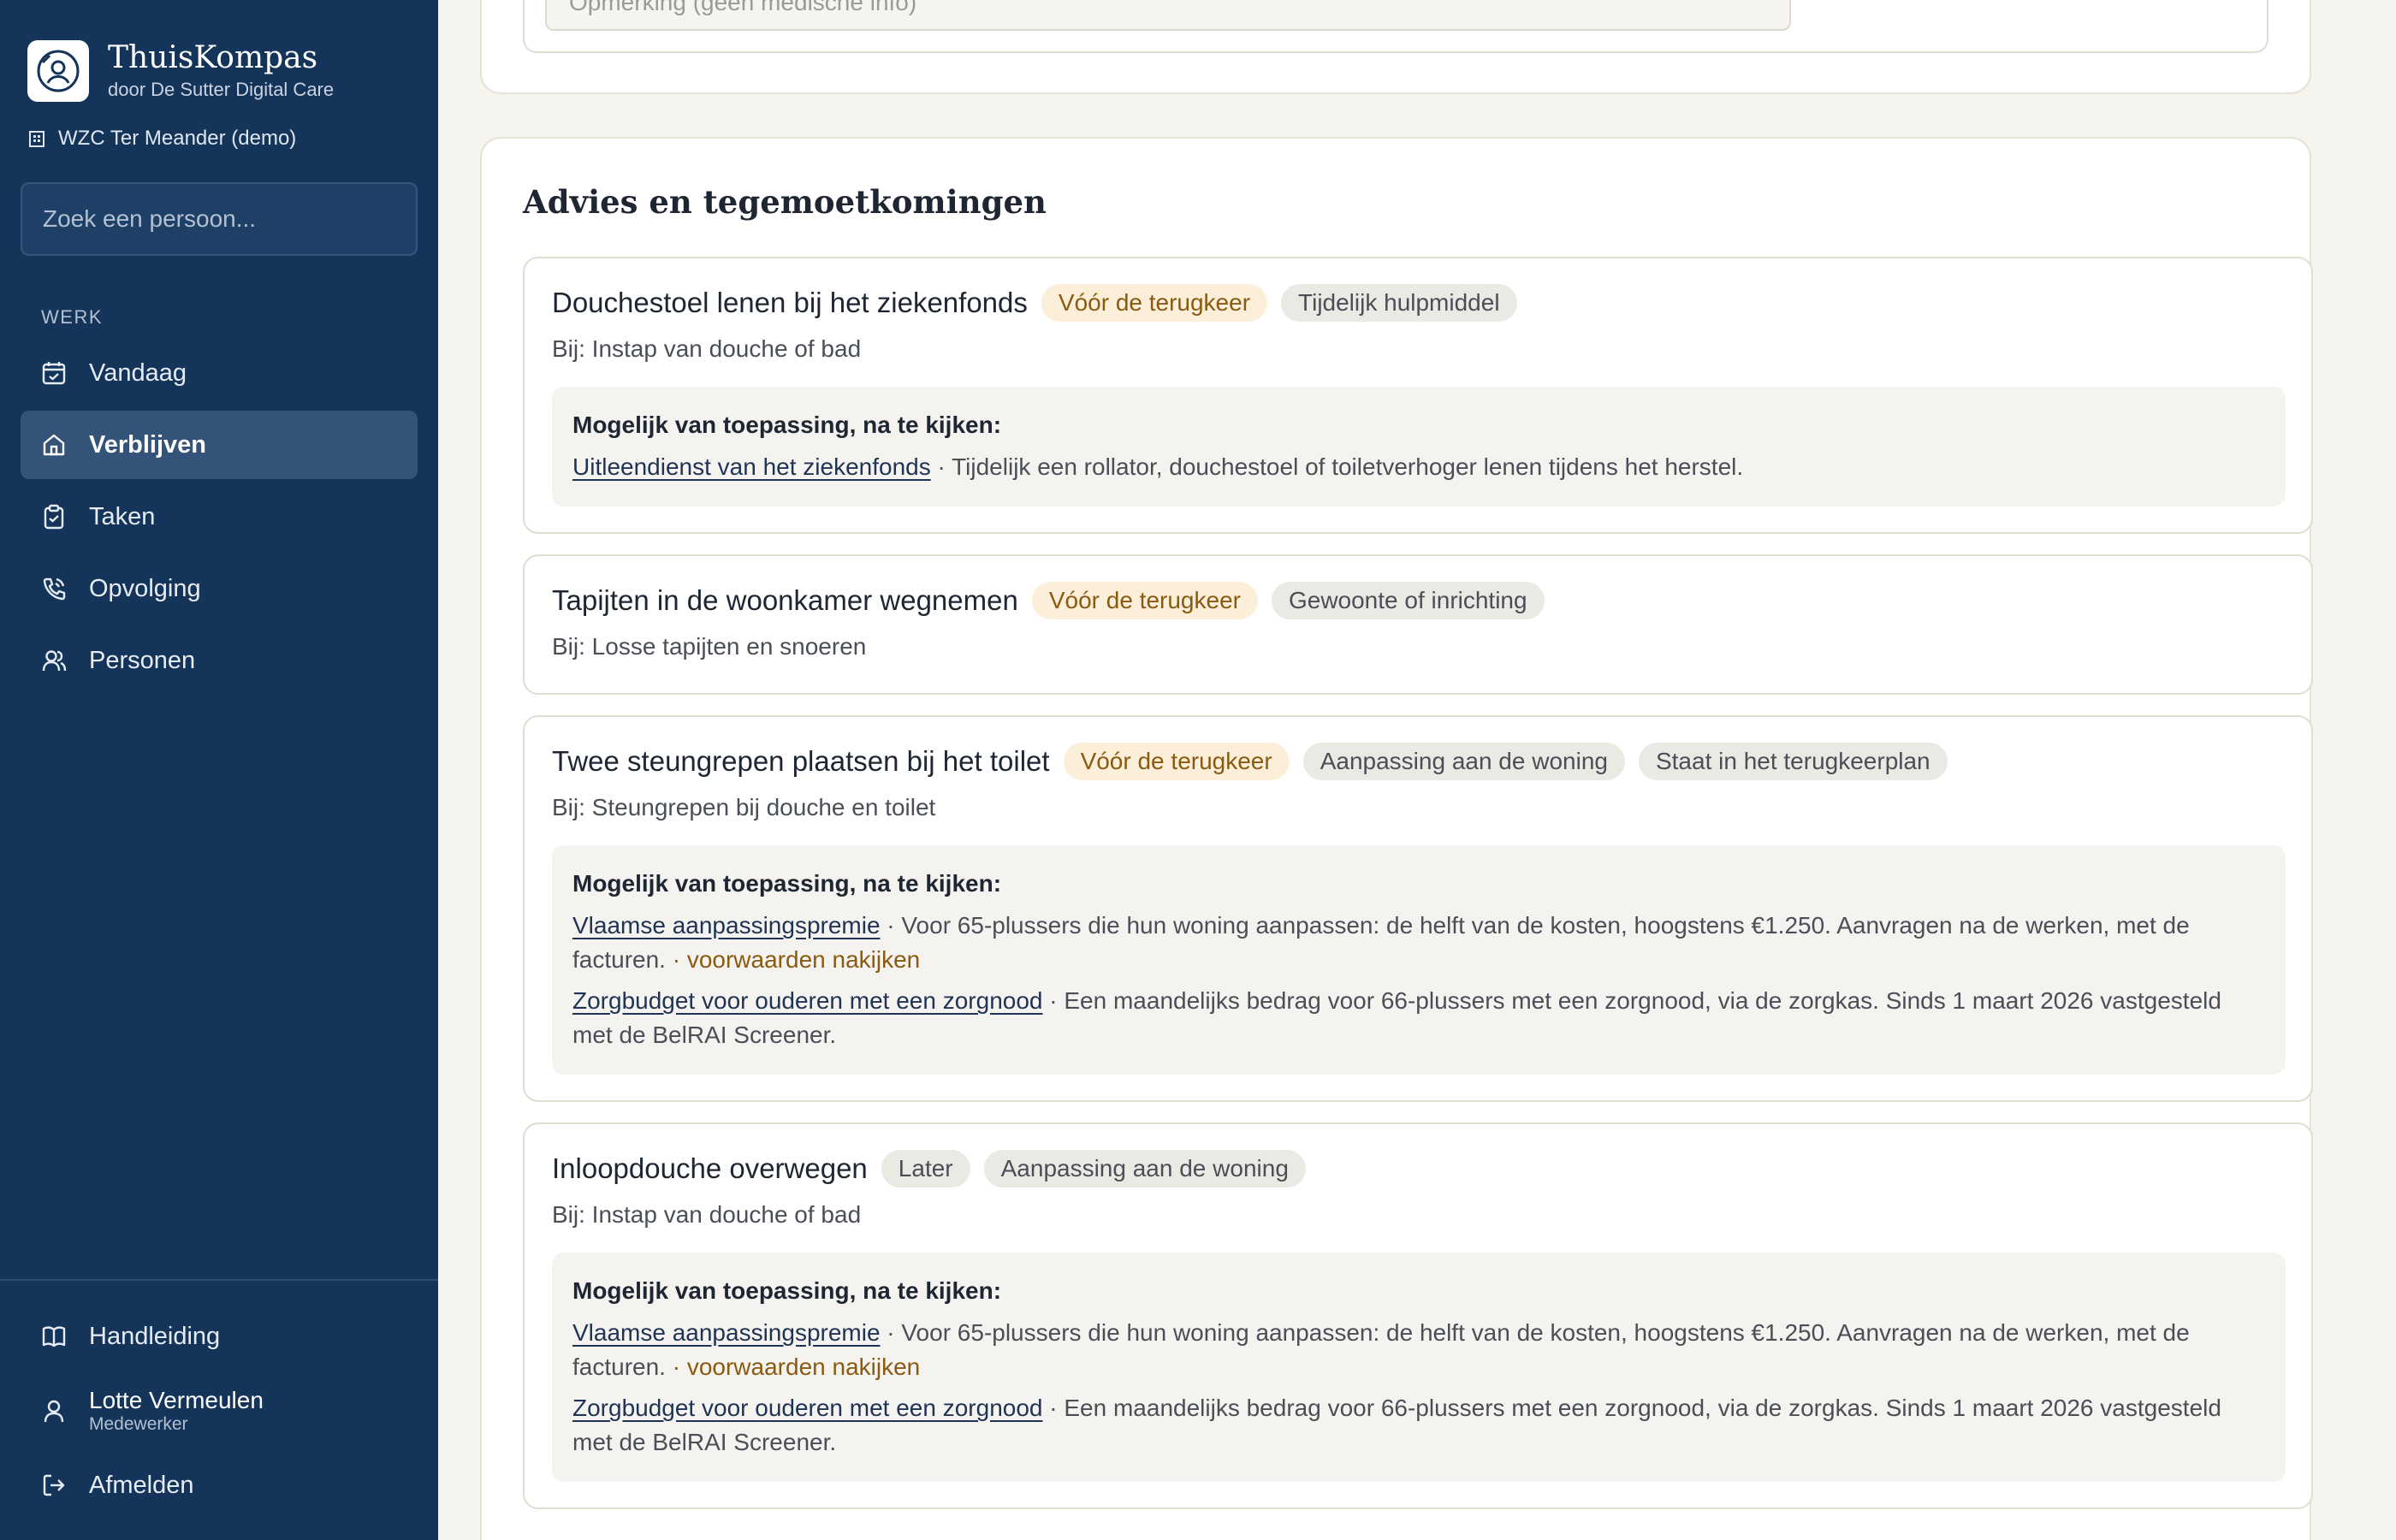  I want to click on brand-subtitle: door De Sutter Digital Care, so click(221, 89).